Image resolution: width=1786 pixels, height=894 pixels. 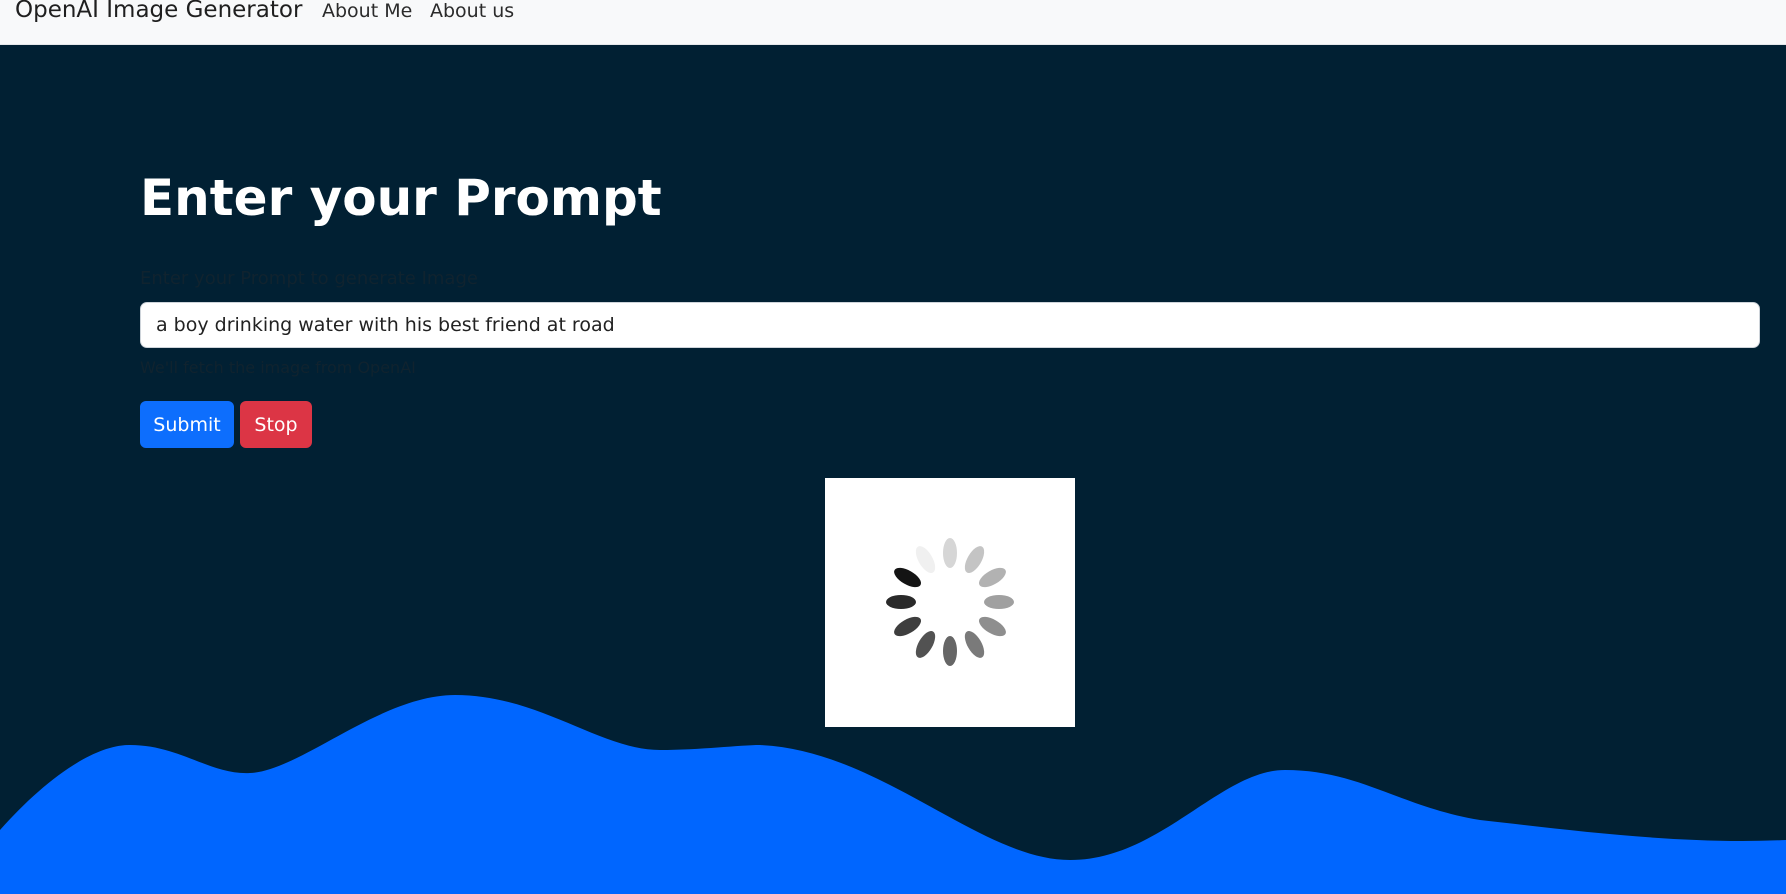 I want to click on navbar: OpenAI Image Generator About Me About us, so click(x=893, y=22).